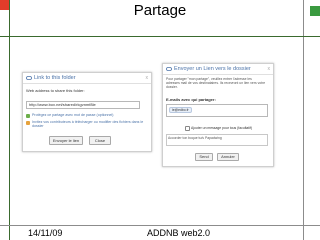 The width and height of the screenshot is (320, 240). Describe the element at coordinates (217, 140) in the screenshot. I see `message-textarea: Accorder ton boque tu/s Papadwing` at that location.